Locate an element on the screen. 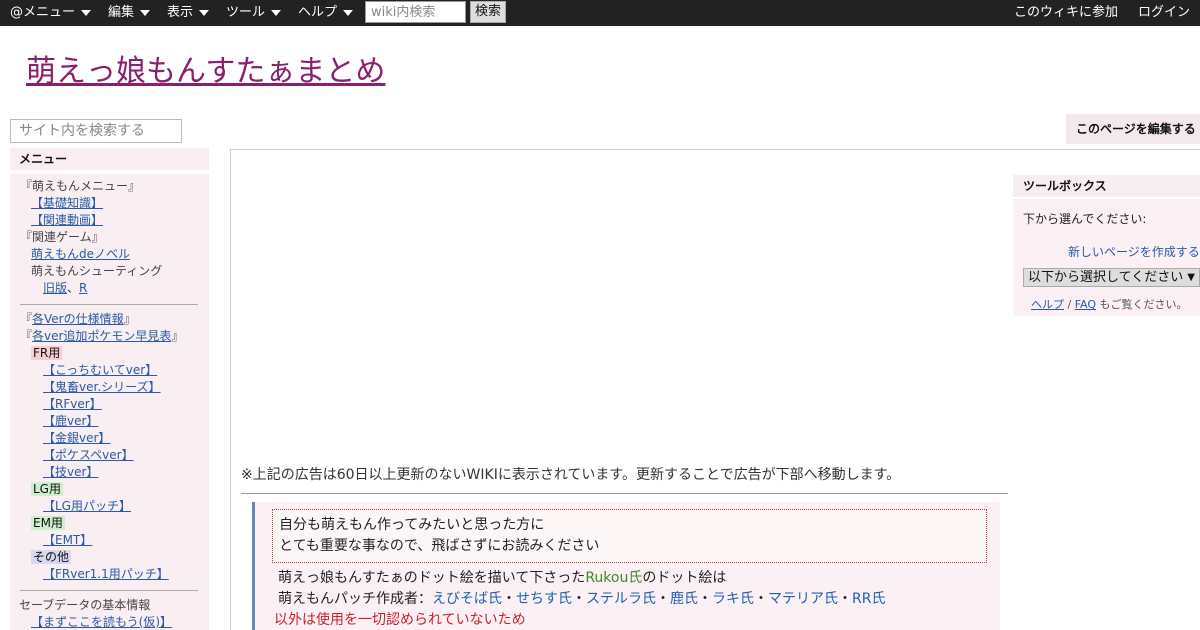  list-item: 萌えもんシューティング is located at coordinates (97, 271).